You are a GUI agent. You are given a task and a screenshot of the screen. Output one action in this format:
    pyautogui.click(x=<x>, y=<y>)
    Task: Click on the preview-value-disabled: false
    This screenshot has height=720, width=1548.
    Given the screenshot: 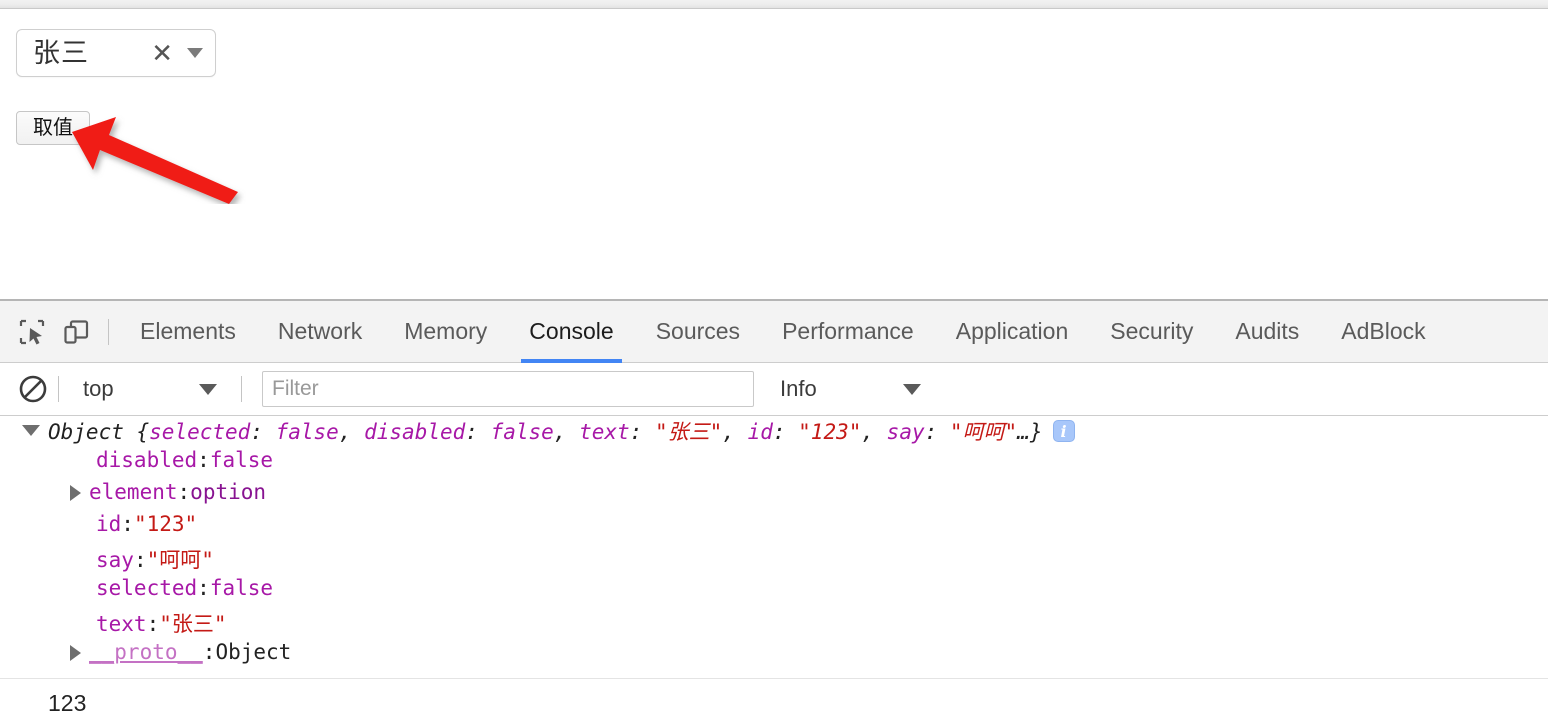 What is the action you would take?
    pyautogui.click(x=522, y=432)
    